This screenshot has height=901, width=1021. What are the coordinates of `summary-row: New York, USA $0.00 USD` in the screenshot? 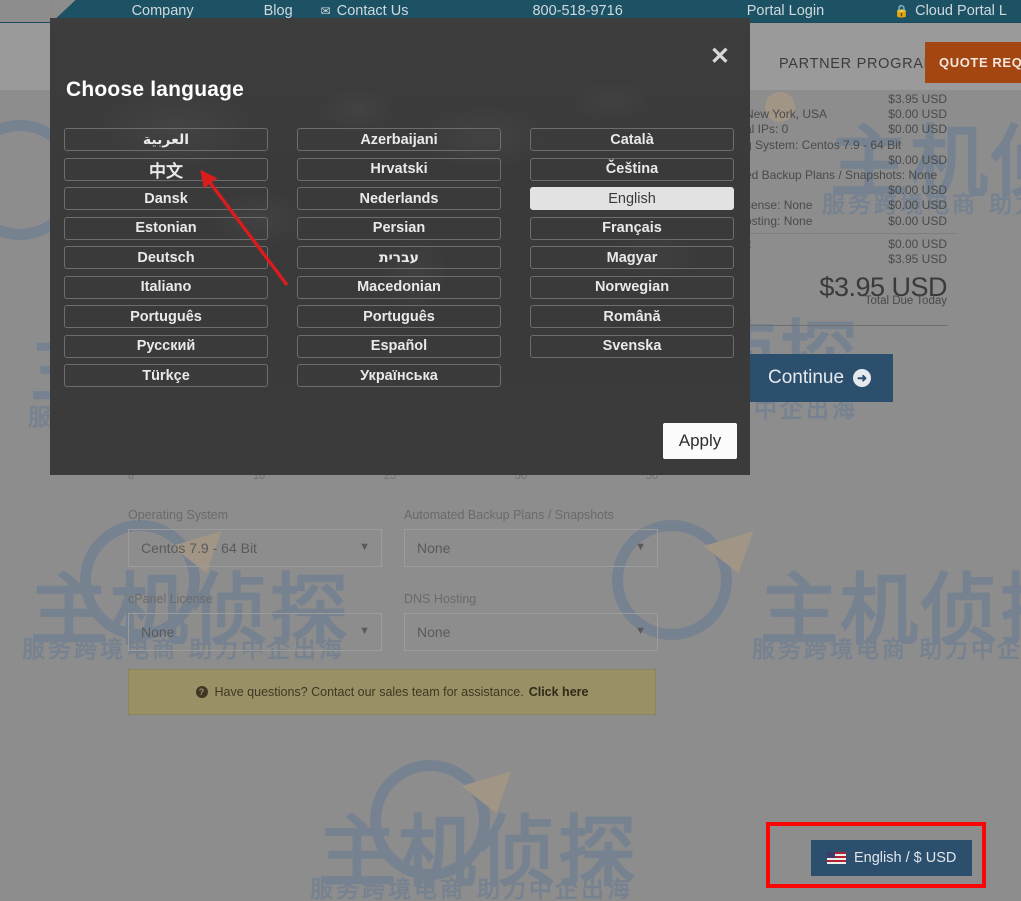 It's located at (851, 114).